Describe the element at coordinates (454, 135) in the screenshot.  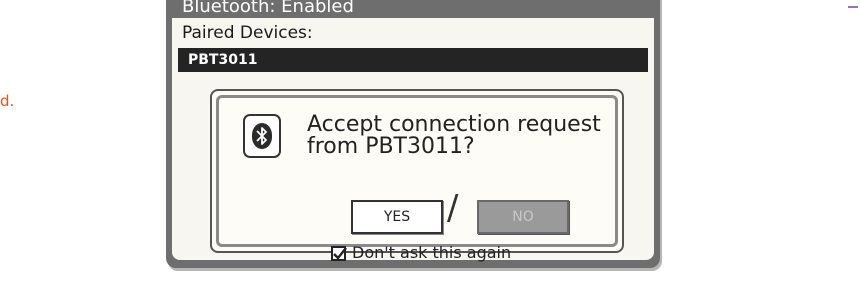
I see `dialog-message: Accept connection request from PBT3011?` at that location.